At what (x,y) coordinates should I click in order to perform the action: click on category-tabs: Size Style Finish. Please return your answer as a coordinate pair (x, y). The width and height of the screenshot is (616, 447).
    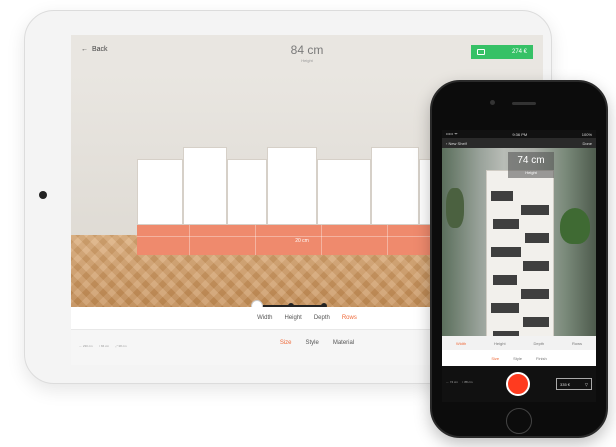
    Looking at the image, I should click on (519, 358).